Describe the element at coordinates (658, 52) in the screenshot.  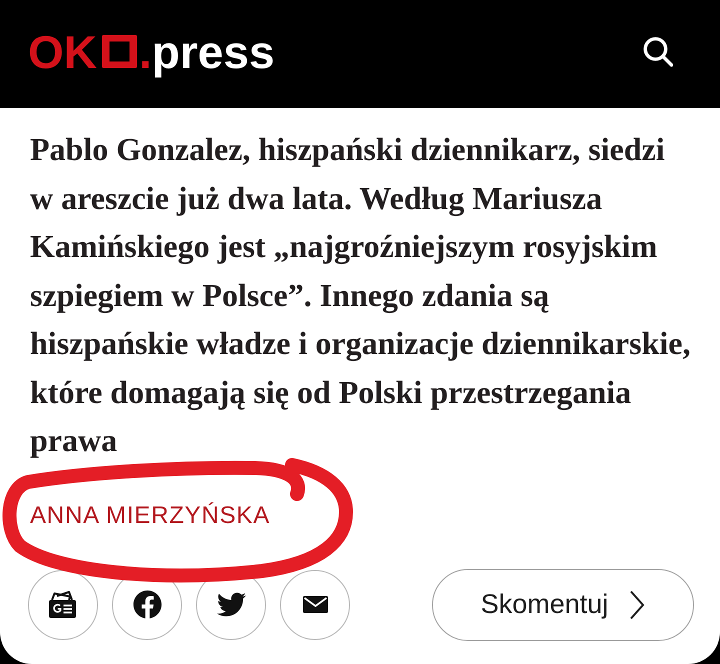
I see `search-icon` at that location.